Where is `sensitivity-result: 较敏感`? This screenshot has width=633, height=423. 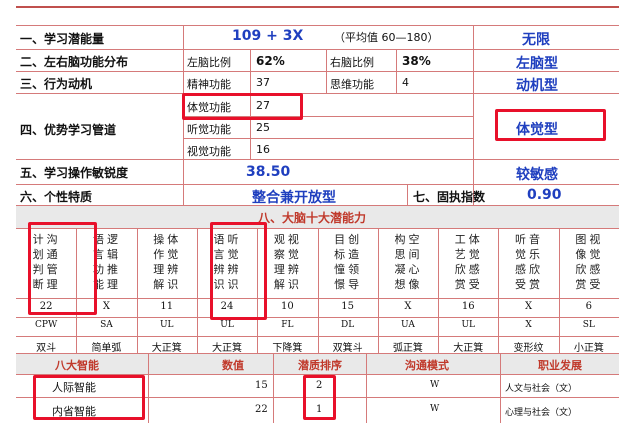 sensitivity-result: 较敏感 is located at coordinates (537, 175).